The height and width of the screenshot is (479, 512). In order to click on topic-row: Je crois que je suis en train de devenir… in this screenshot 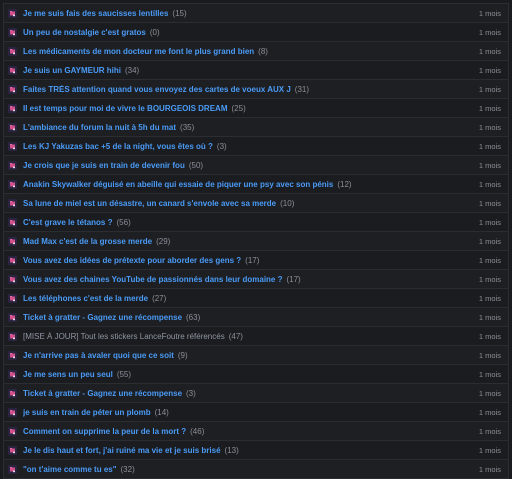, I will do `click(256, 165)`.